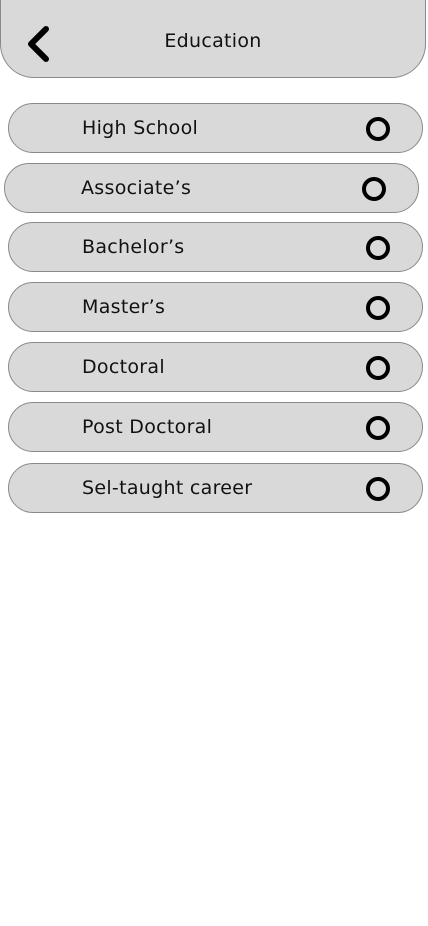  Describe the element at coordinates (136, 188) in the screenshot. I see `option-label: Associate’s` at that location.